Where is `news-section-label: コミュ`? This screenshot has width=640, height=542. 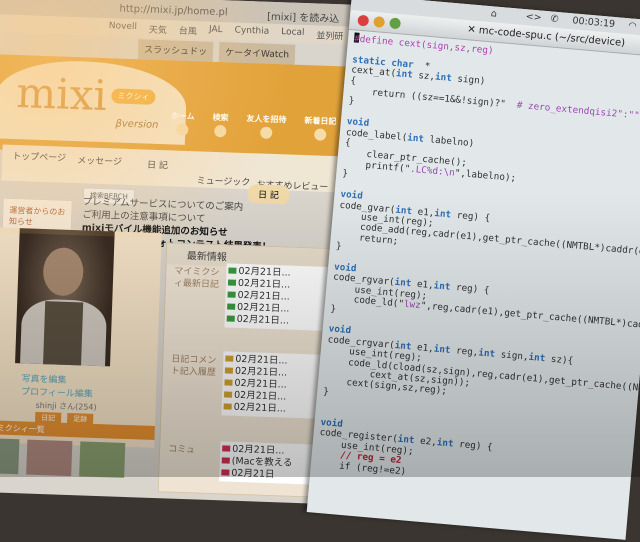
news-section-label: コミュ is located at coordinates (181, 450).